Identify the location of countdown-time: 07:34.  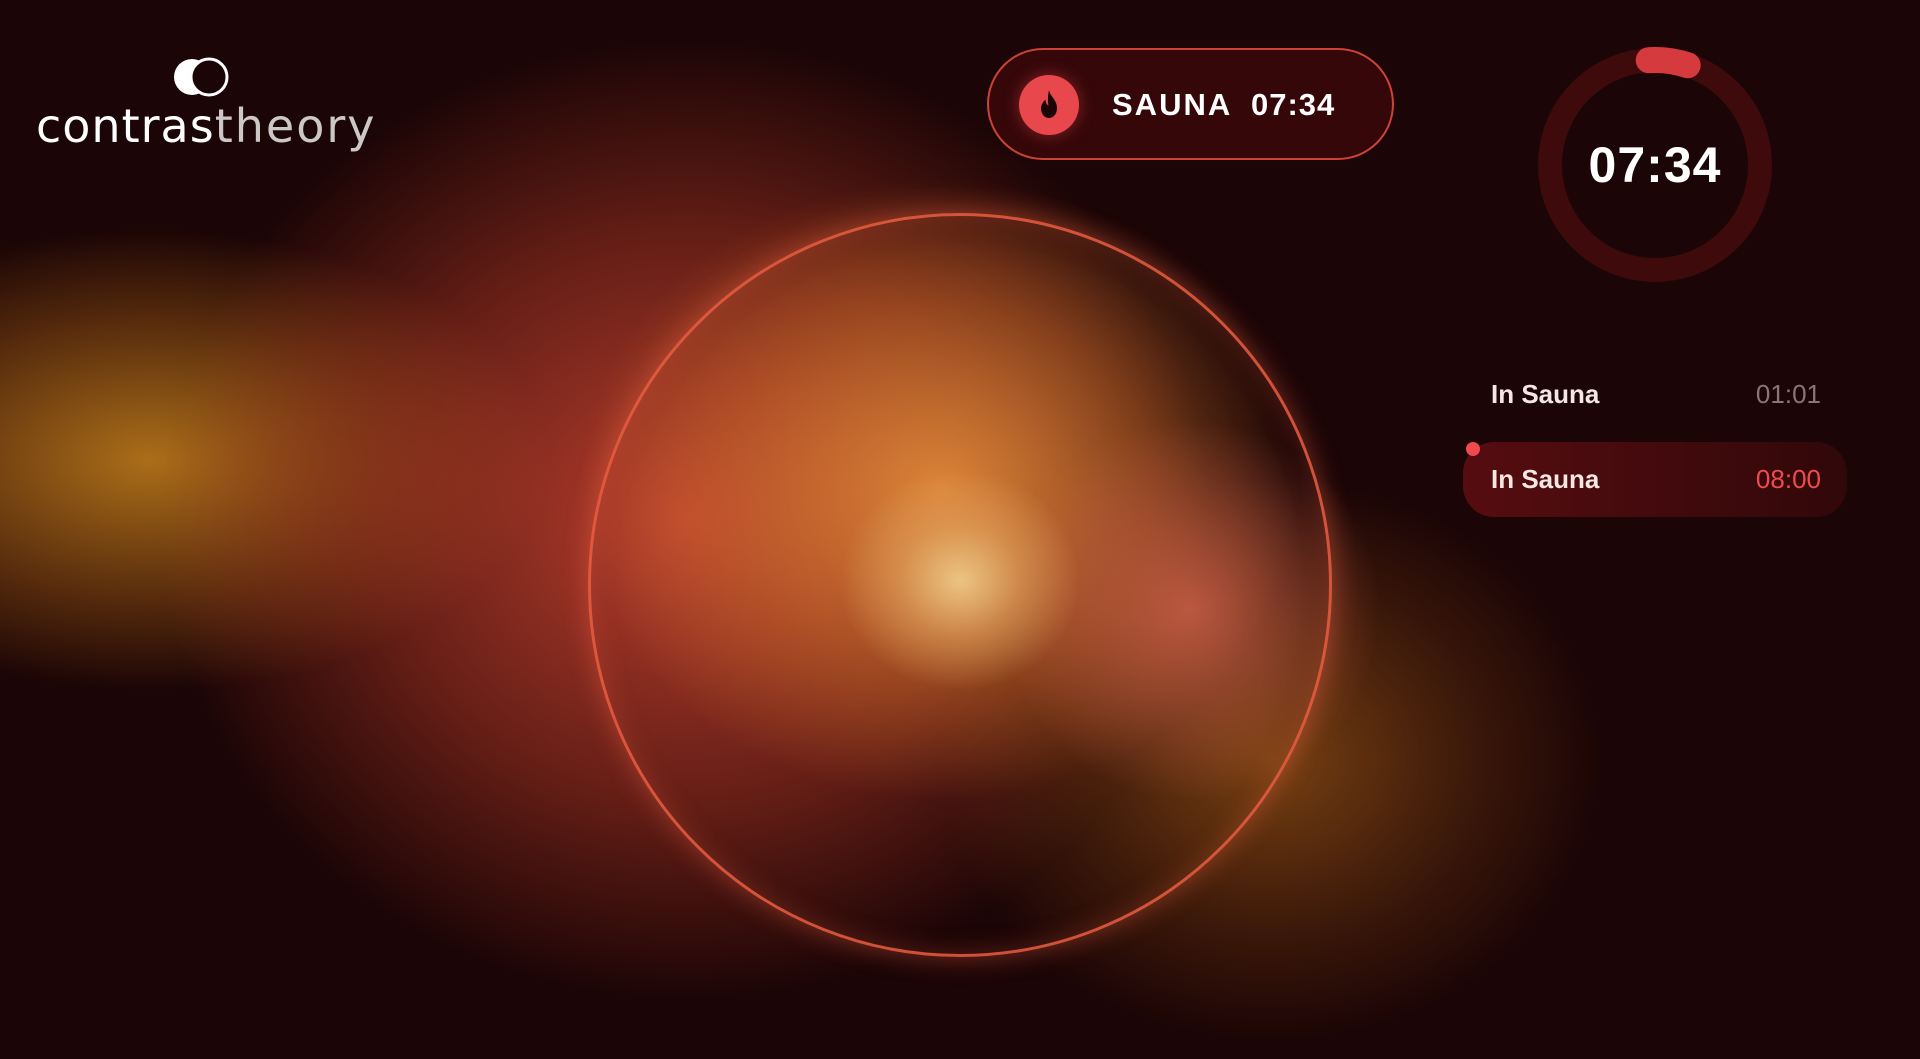
(1655, 165).